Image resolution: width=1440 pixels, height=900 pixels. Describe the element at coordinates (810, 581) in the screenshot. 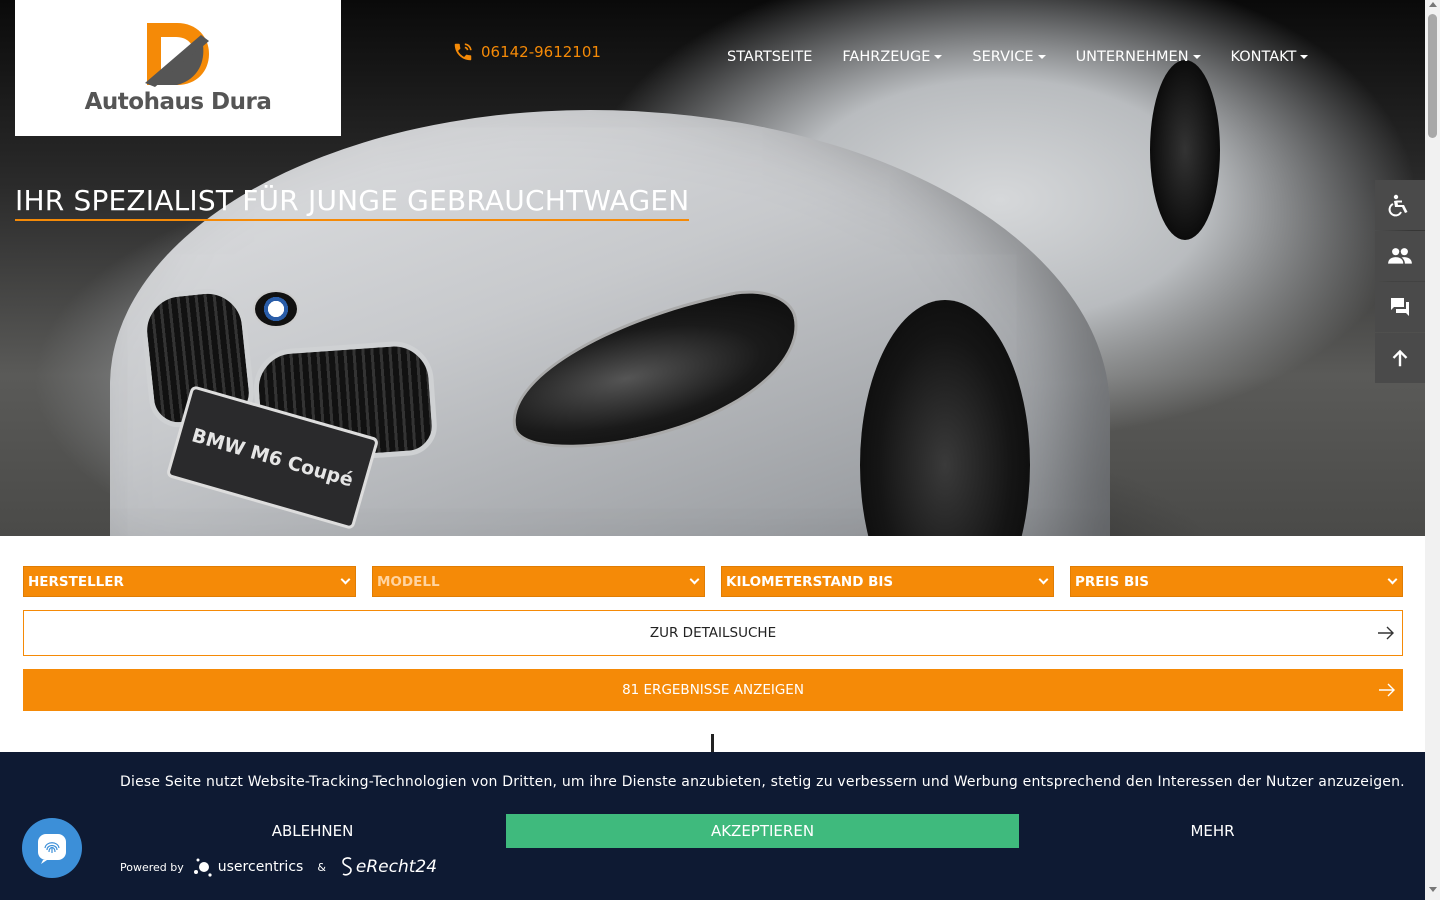

I see `select-label: KILOMETERSTAND BIS` at that location.